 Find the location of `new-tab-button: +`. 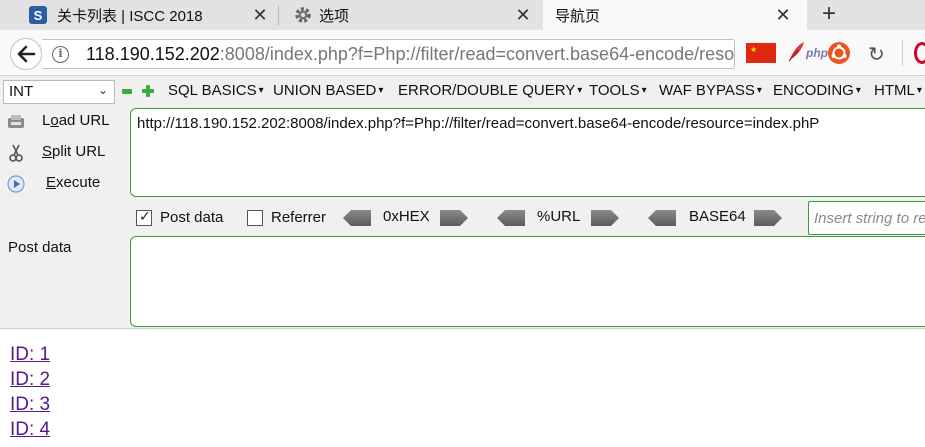

new-tab-button: + is located at coordinates (829, 15).